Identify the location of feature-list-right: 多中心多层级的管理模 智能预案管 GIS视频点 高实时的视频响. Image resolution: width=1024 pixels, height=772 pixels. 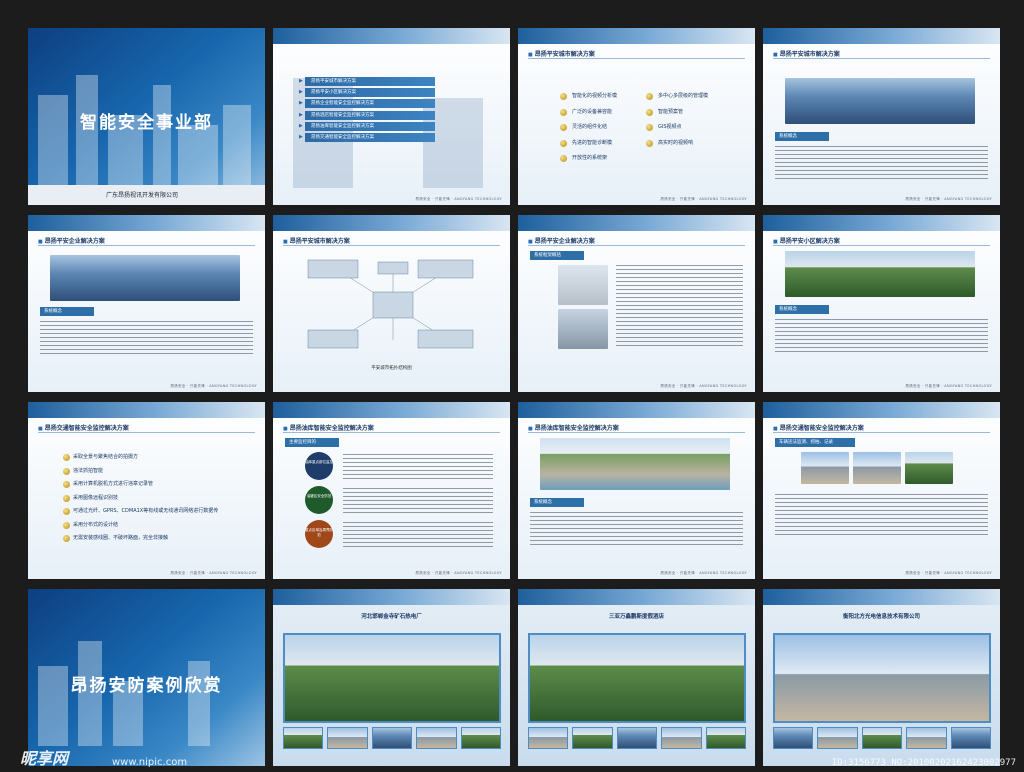
(677, 123).